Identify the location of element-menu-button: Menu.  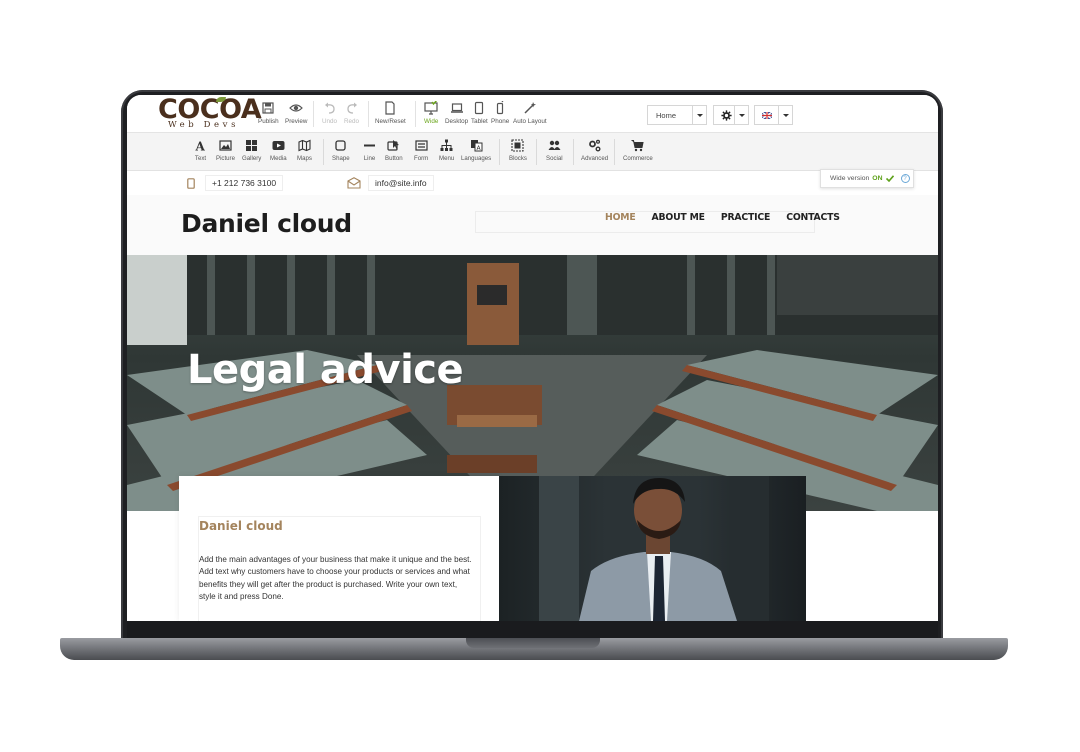
(446, 150).